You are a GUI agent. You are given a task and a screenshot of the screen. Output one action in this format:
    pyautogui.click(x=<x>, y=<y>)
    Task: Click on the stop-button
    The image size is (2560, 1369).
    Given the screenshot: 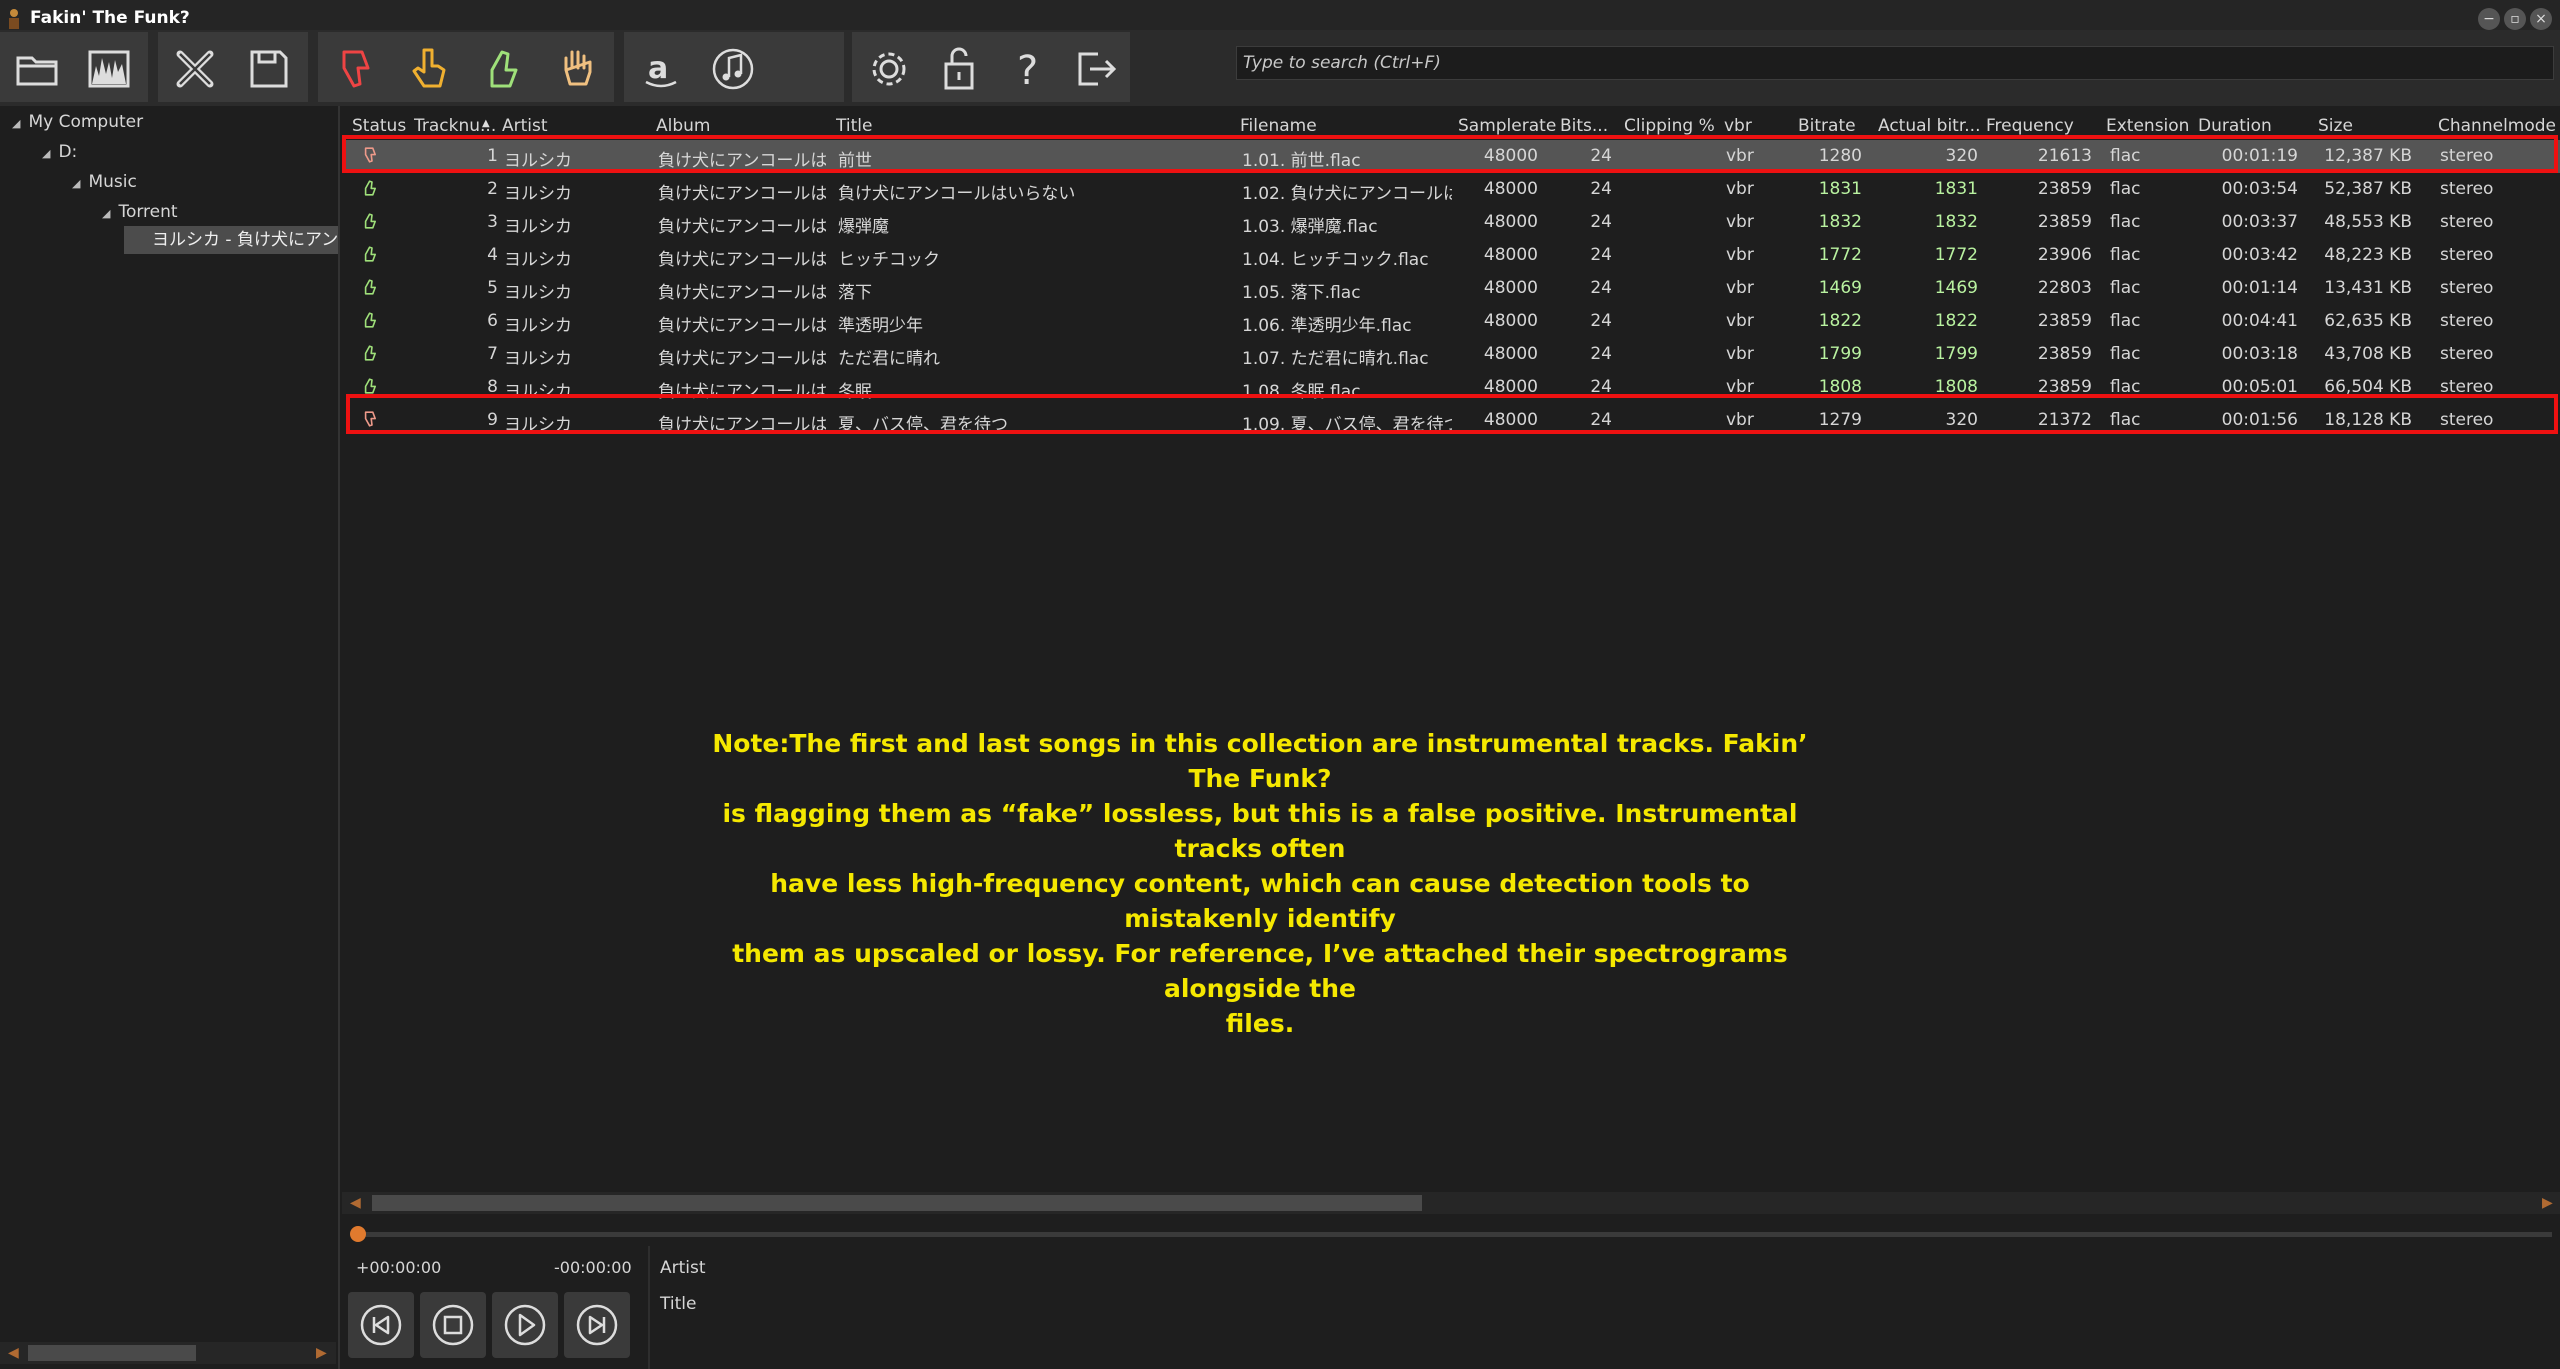 What is the action you would take?
    pyautogui.click(x=453, y=1325)
    